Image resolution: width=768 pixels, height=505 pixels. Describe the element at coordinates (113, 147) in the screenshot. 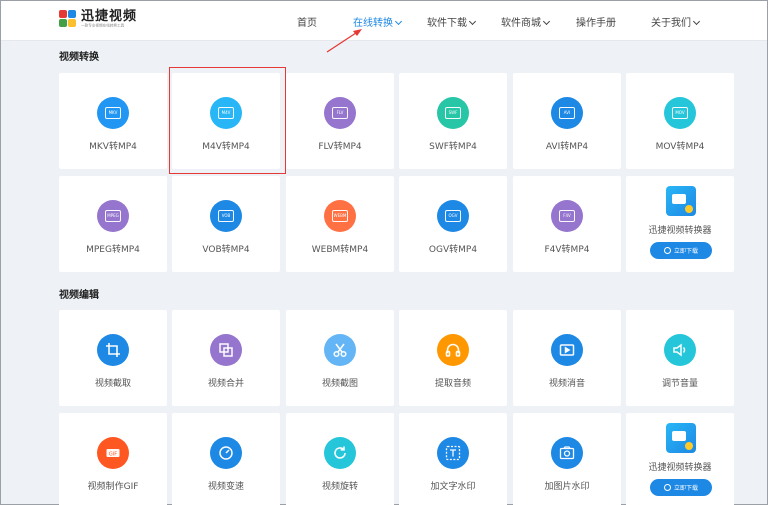

I see `card-label: MKV转MP4` at that location.